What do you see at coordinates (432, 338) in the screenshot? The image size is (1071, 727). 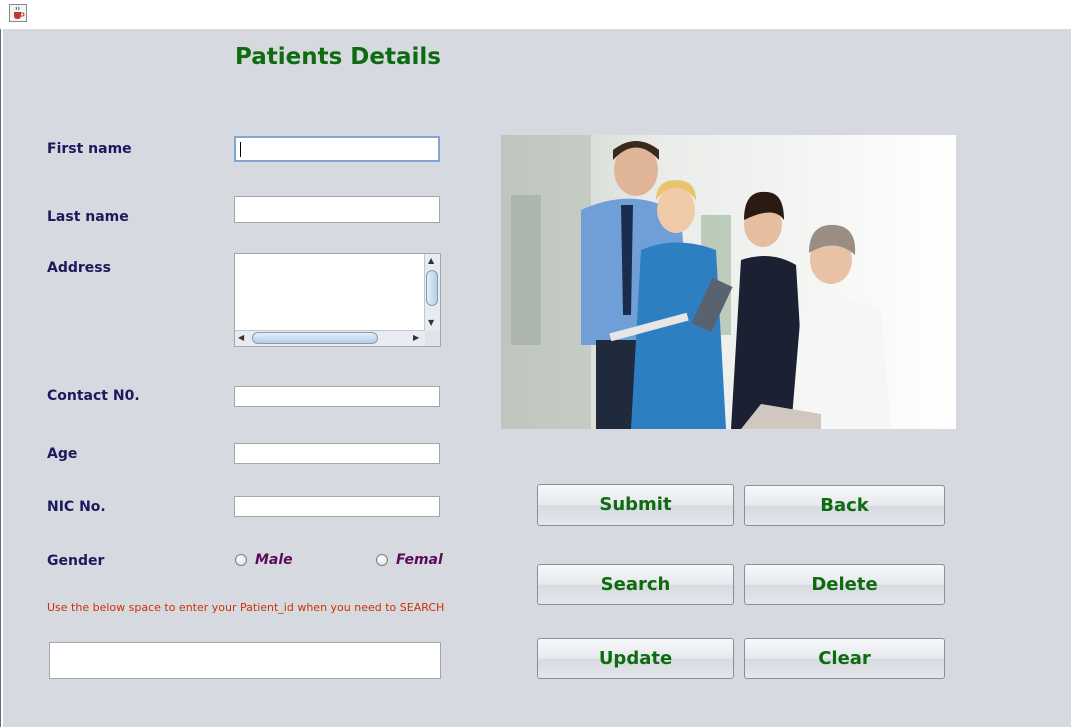 I see `scroll-corner` at bounding box center [432, 338].